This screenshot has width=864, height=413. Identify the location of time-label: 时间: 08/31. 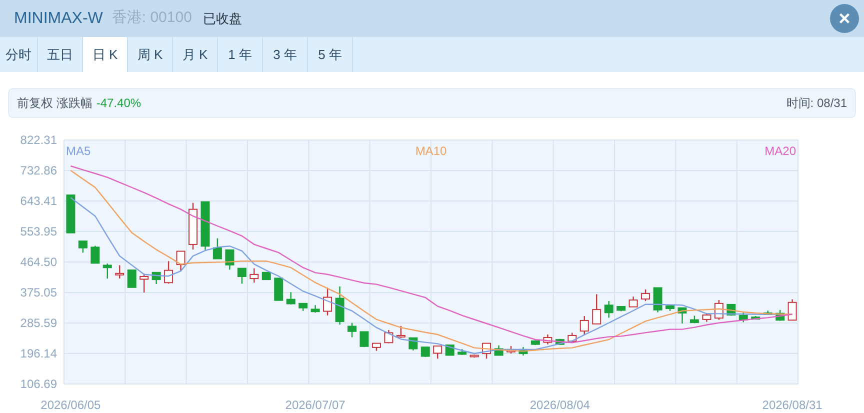
(816, 103).